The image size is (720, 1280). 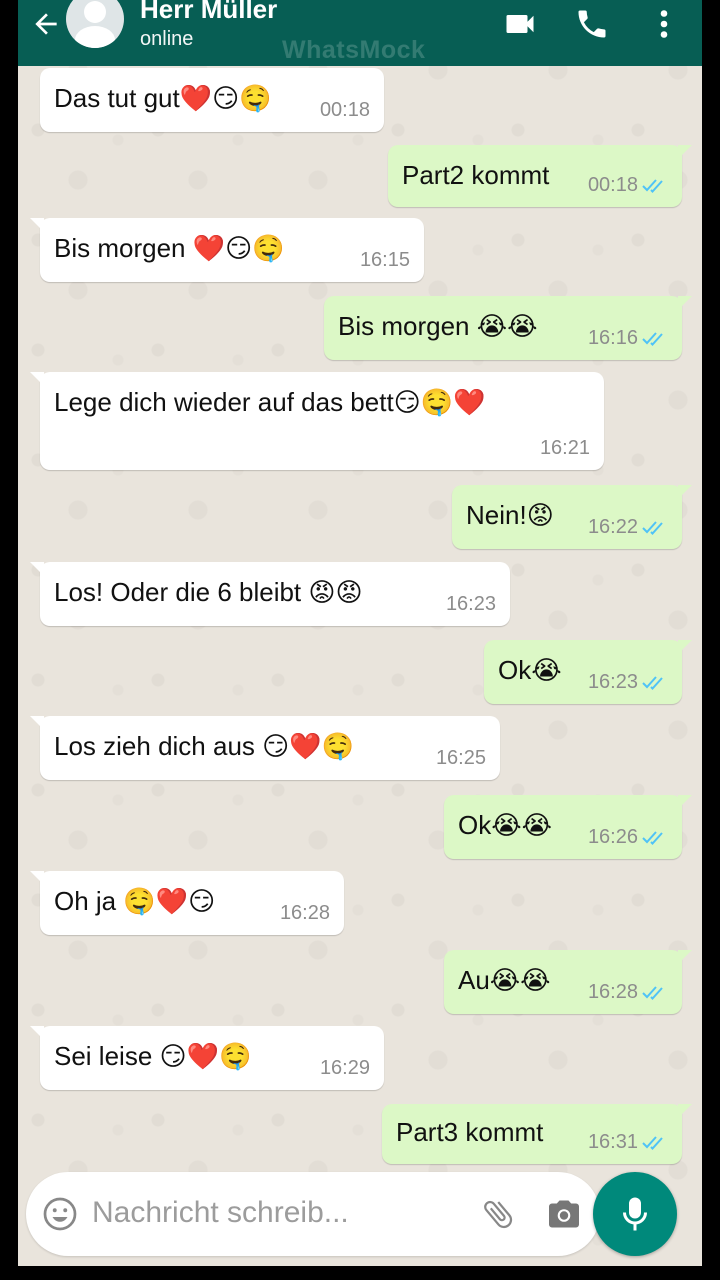 What do you see at coordinates (612, 1142) in the screenshot?
I see `message-time: 16:31` at bounding box center [612, 1142].